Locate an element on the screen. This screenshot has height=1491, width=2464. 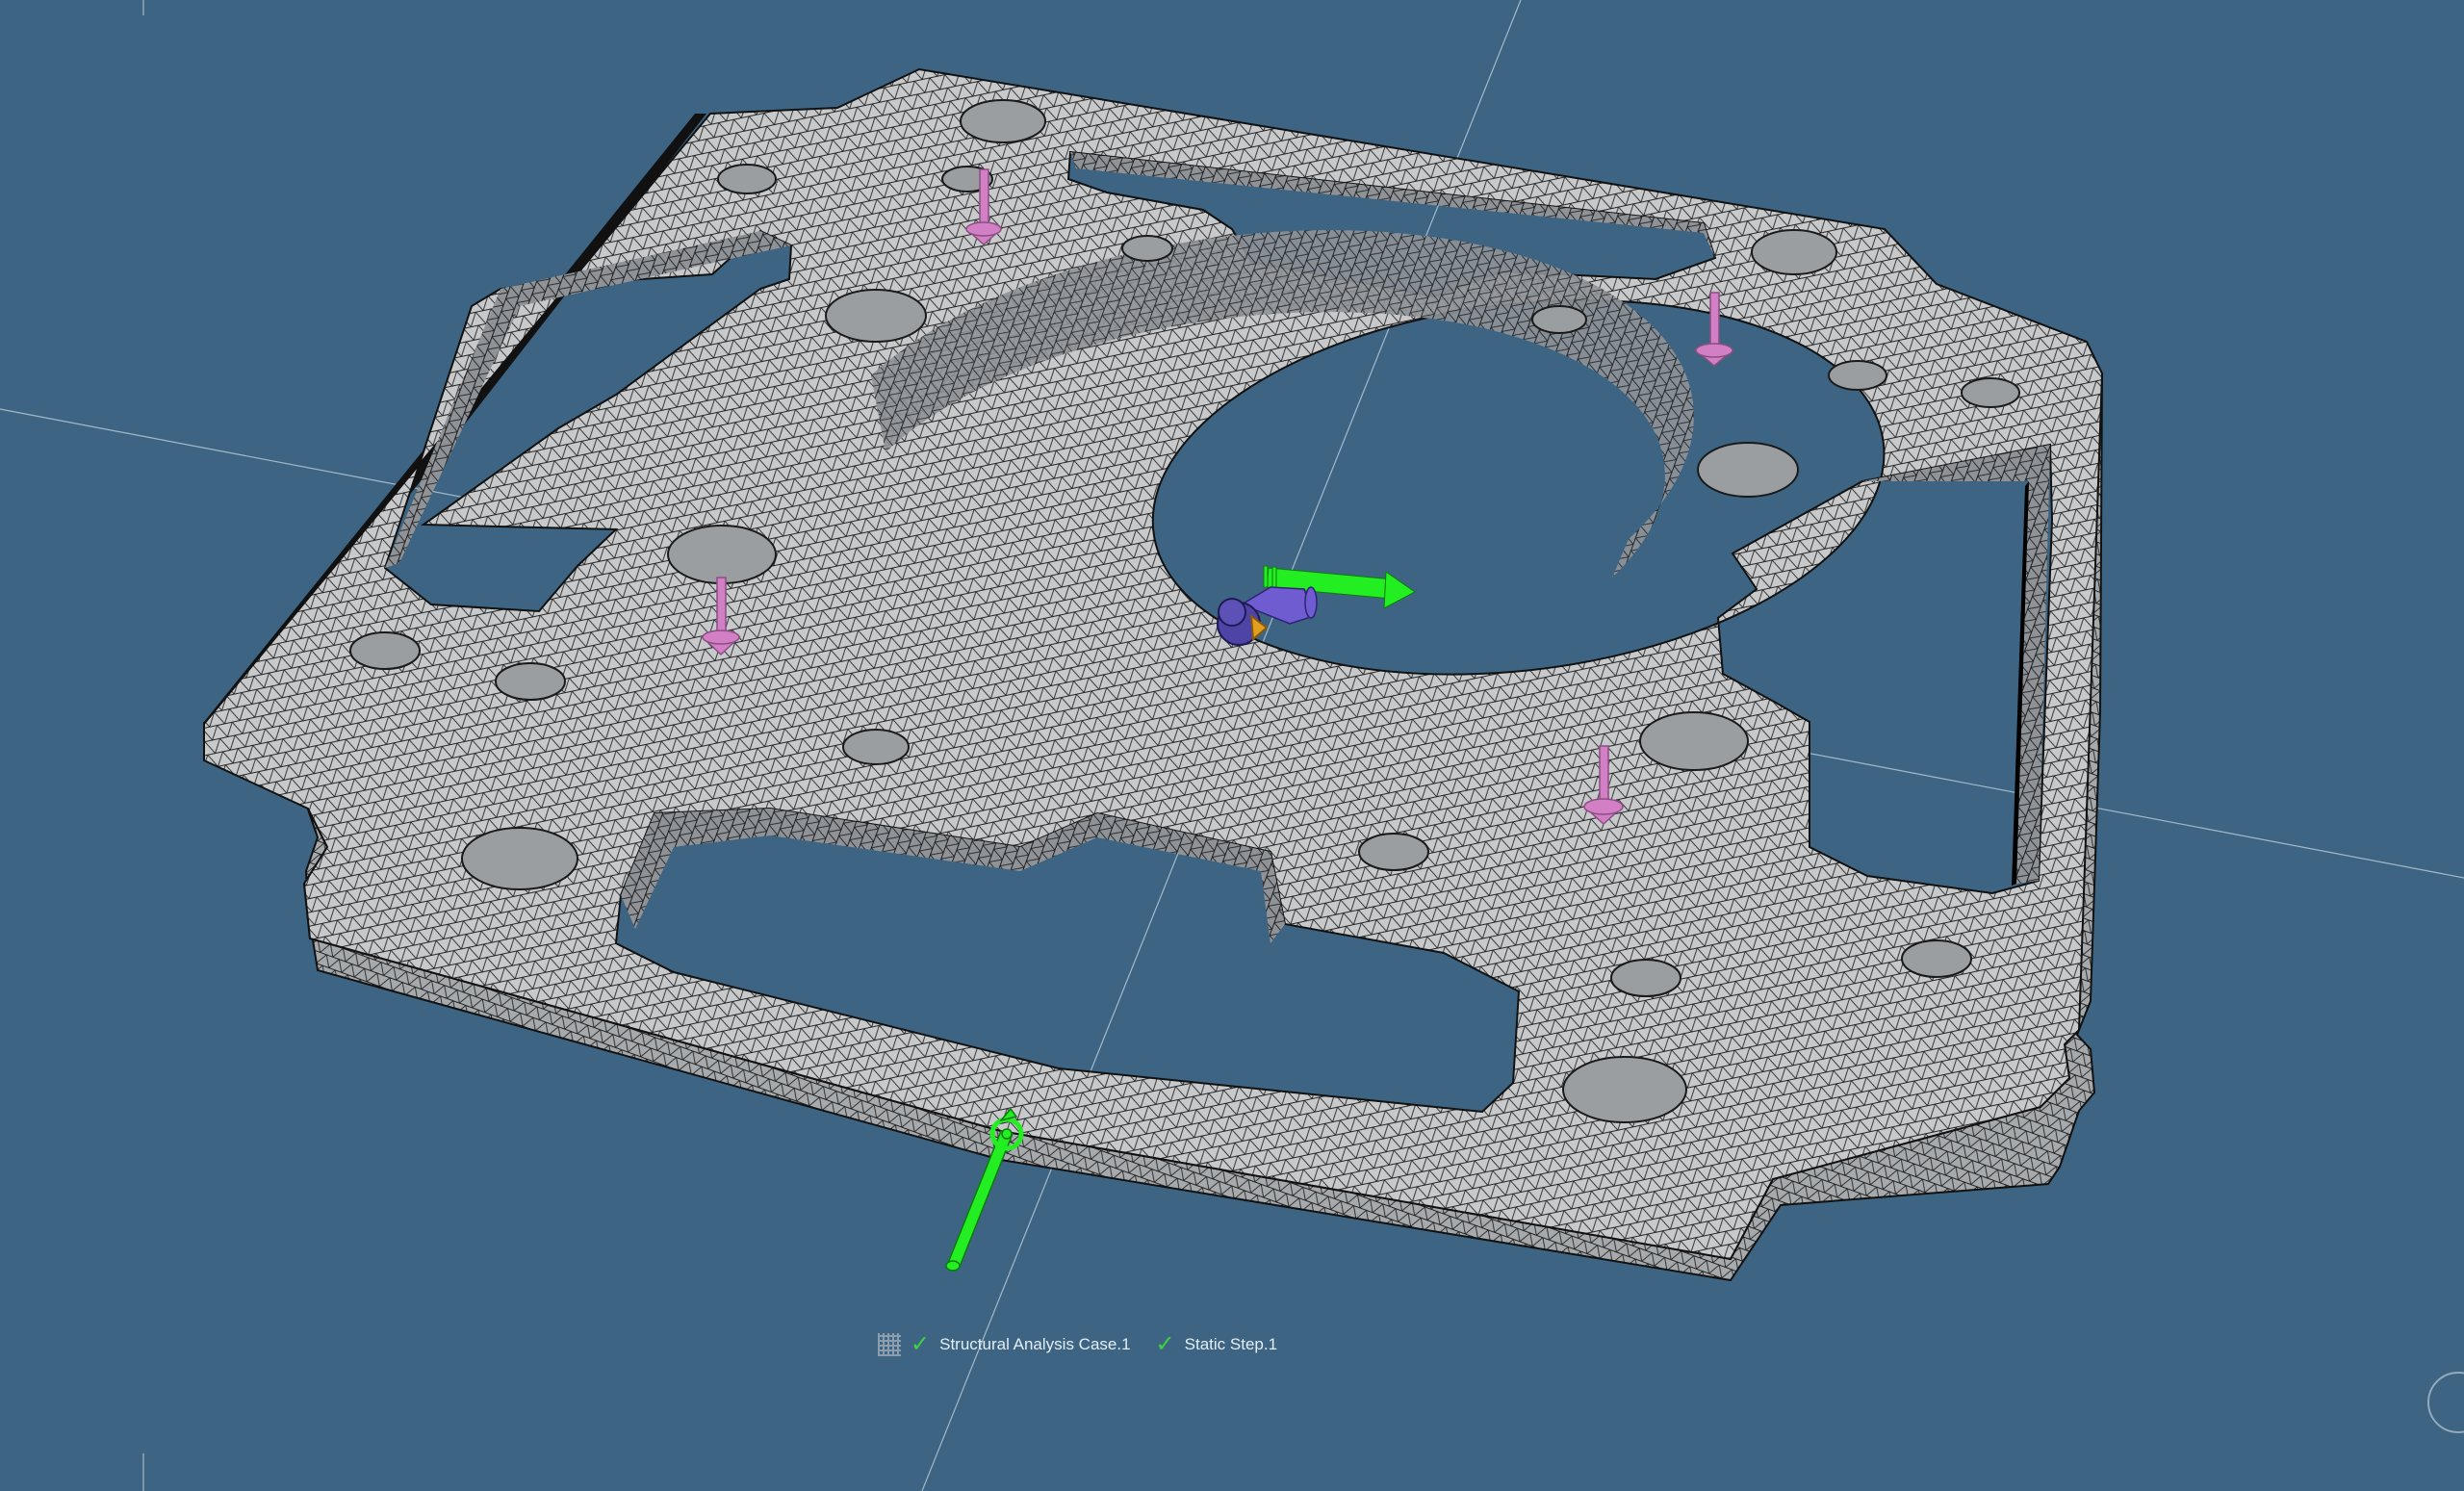
analysis-case-label: Structural Analysis Case.1 is located at coordinates (1035, 1344).